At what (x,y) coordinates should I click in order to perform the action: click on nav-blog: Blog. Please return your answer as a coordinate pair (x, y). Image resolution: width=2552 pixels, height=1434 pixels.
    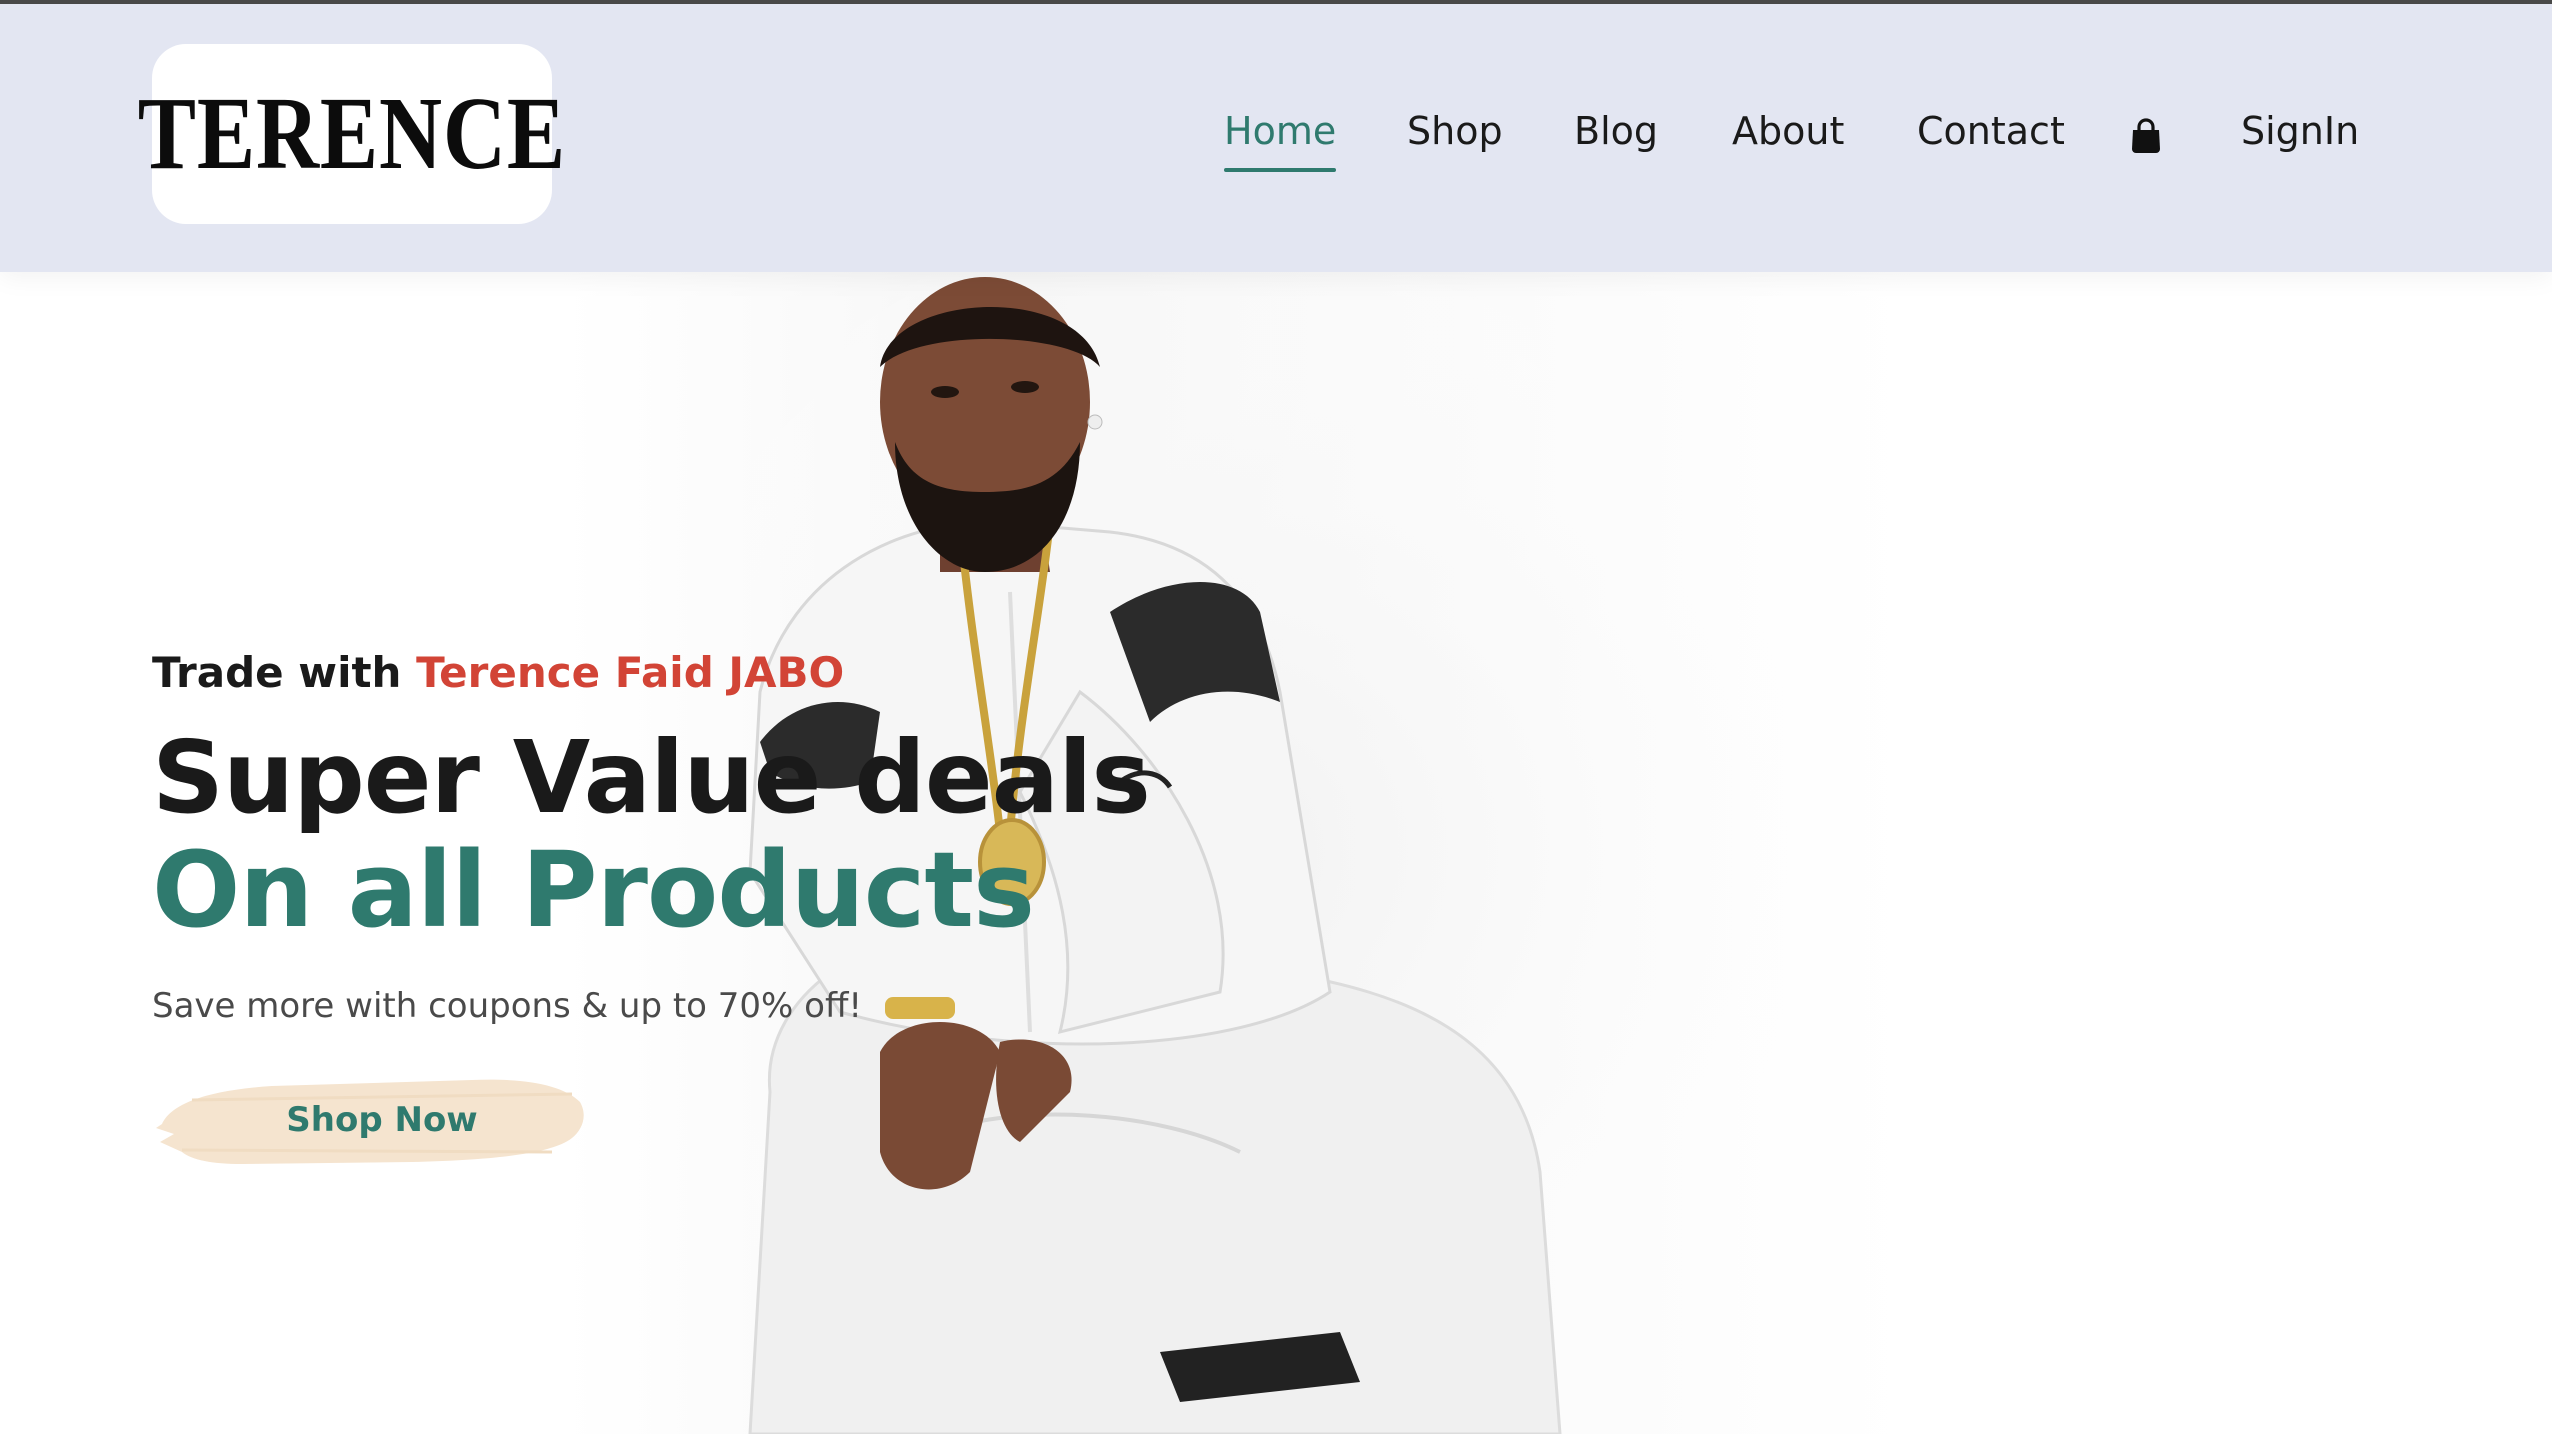
    Looking at the image, I should click on (1616, 131).